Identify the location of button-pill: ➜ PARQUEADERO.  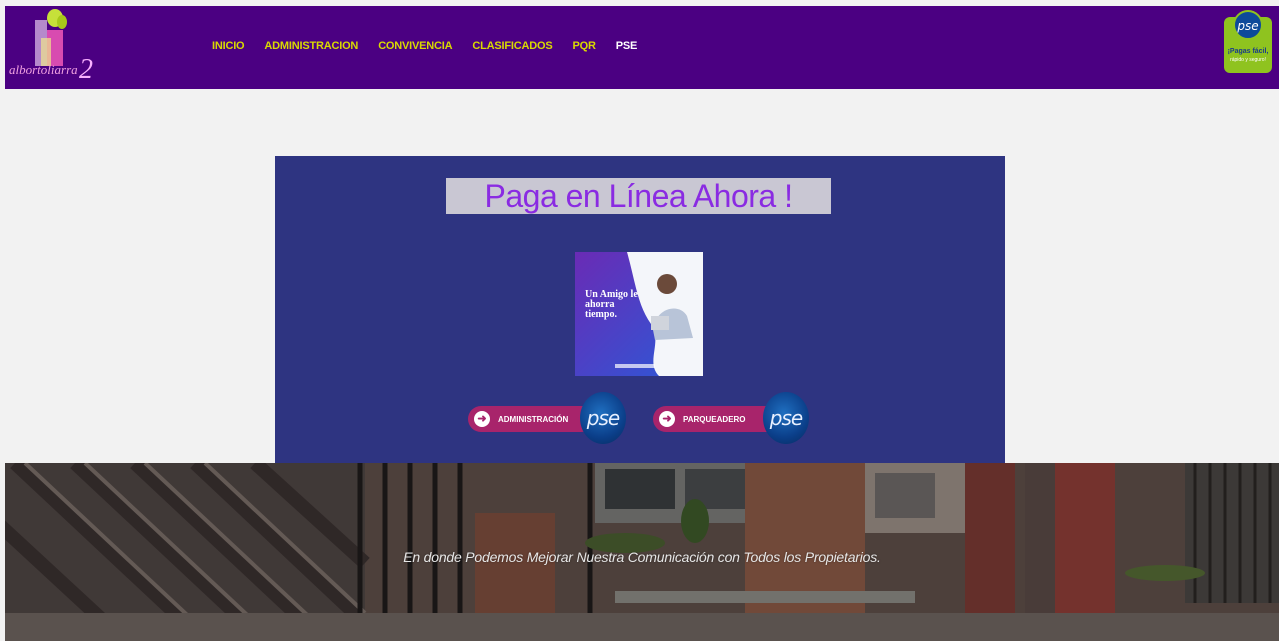
(716, 419).